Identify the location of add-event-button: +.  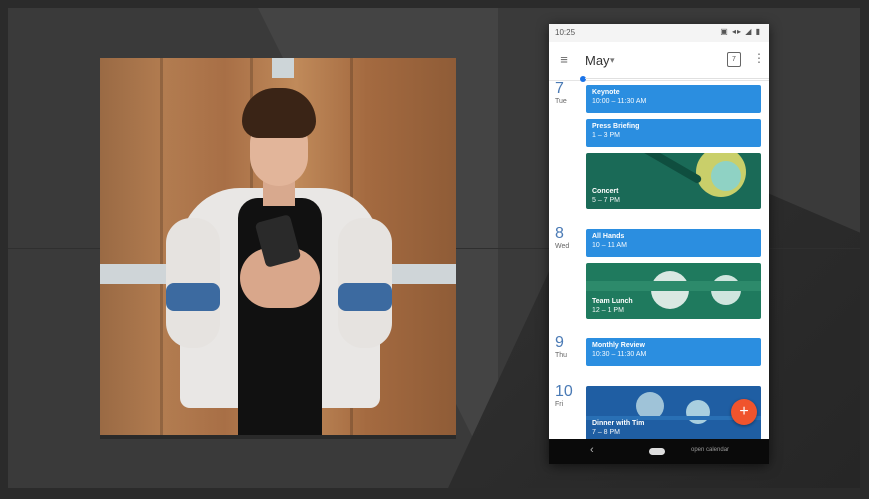
(744, 412).